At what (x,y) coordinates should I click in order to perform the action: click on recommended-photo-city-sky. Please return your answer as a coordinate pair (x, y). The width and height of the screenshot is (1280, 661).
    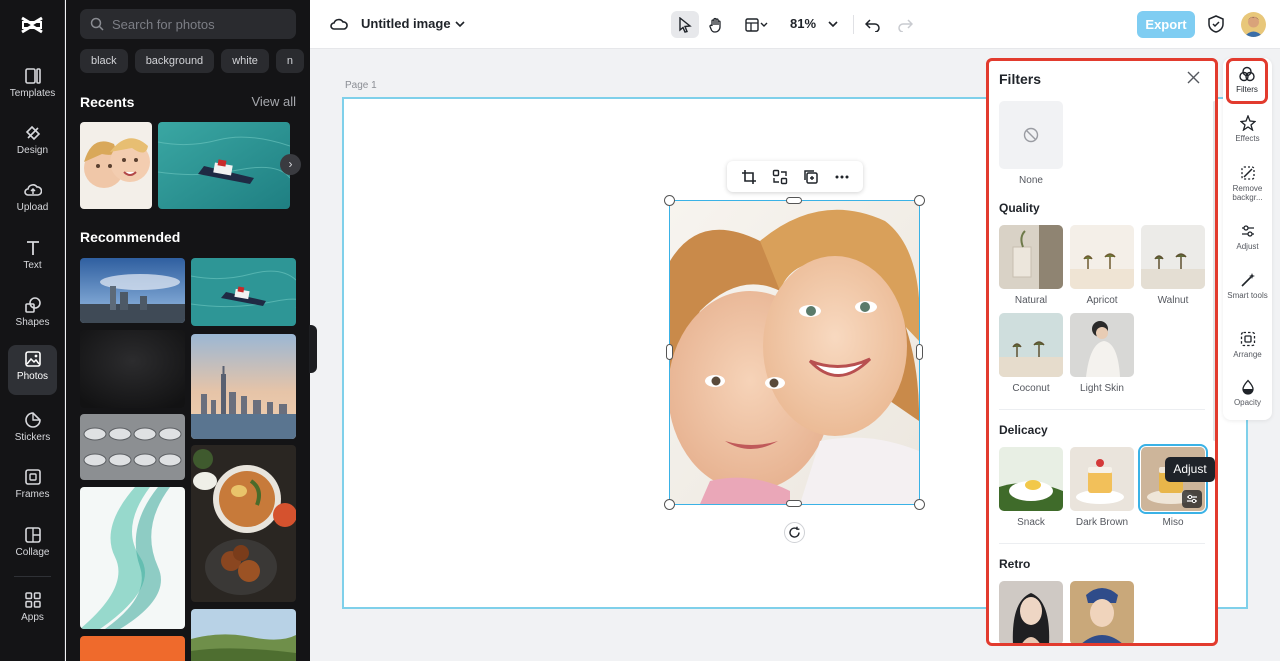
    Looking at the image, I should click on (132, 290).